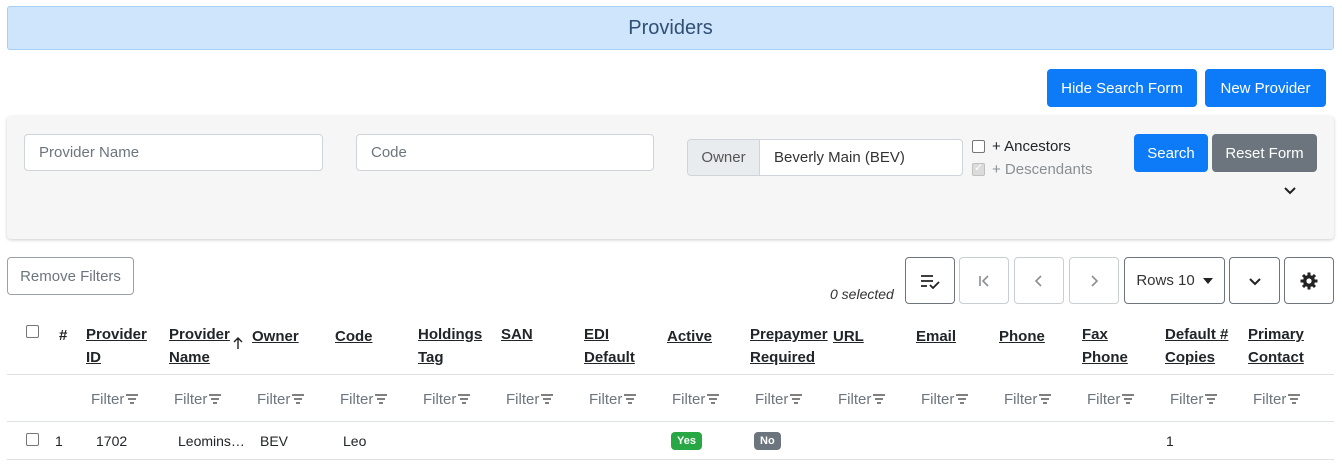 The height and width of the screenshot is (468, 1342). Describe the element at coordinates (112, 441) in the screenshot. I see `cell-provider-id: 1702` at that location.